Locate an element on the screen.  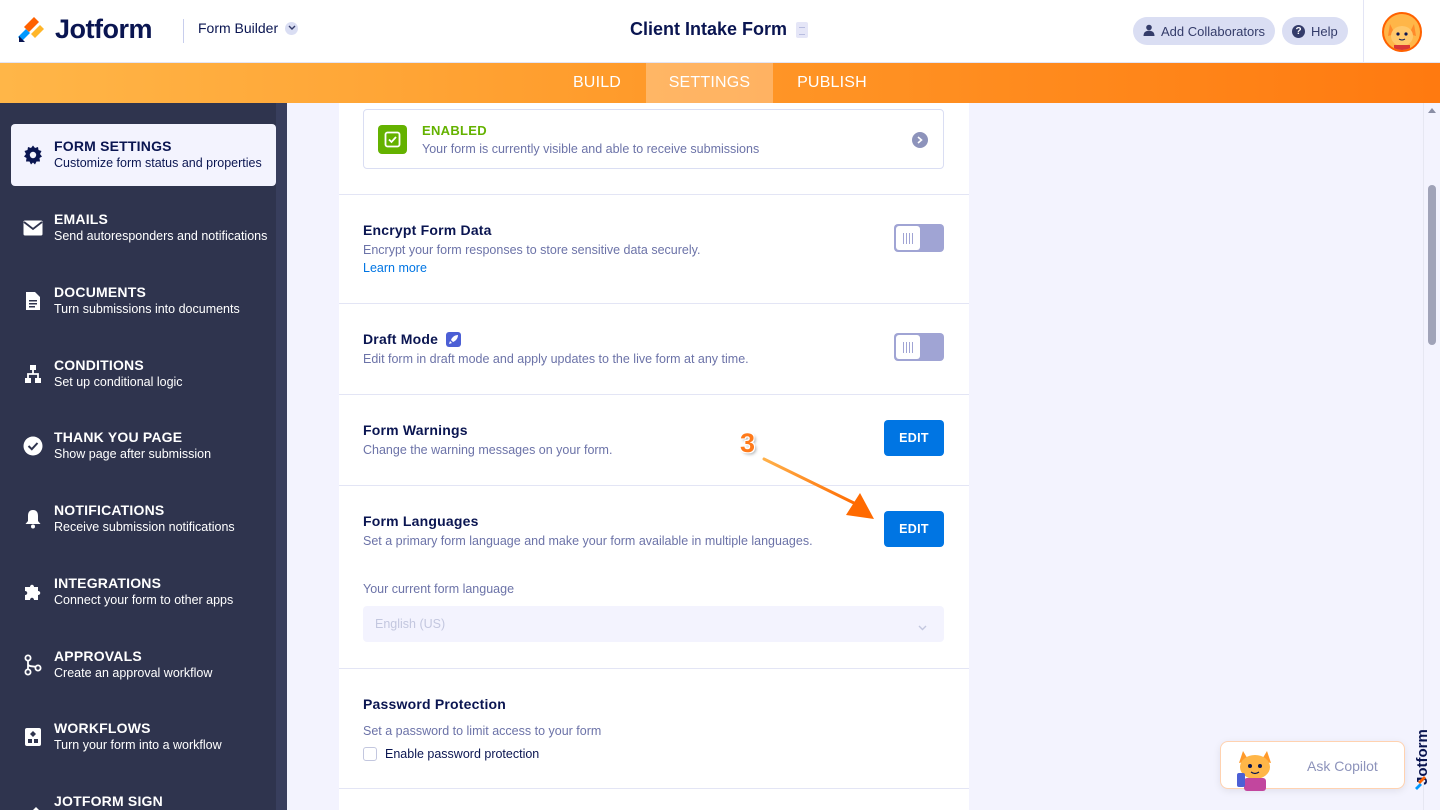
approval-flow-icon is located at coordinates (33, 665).